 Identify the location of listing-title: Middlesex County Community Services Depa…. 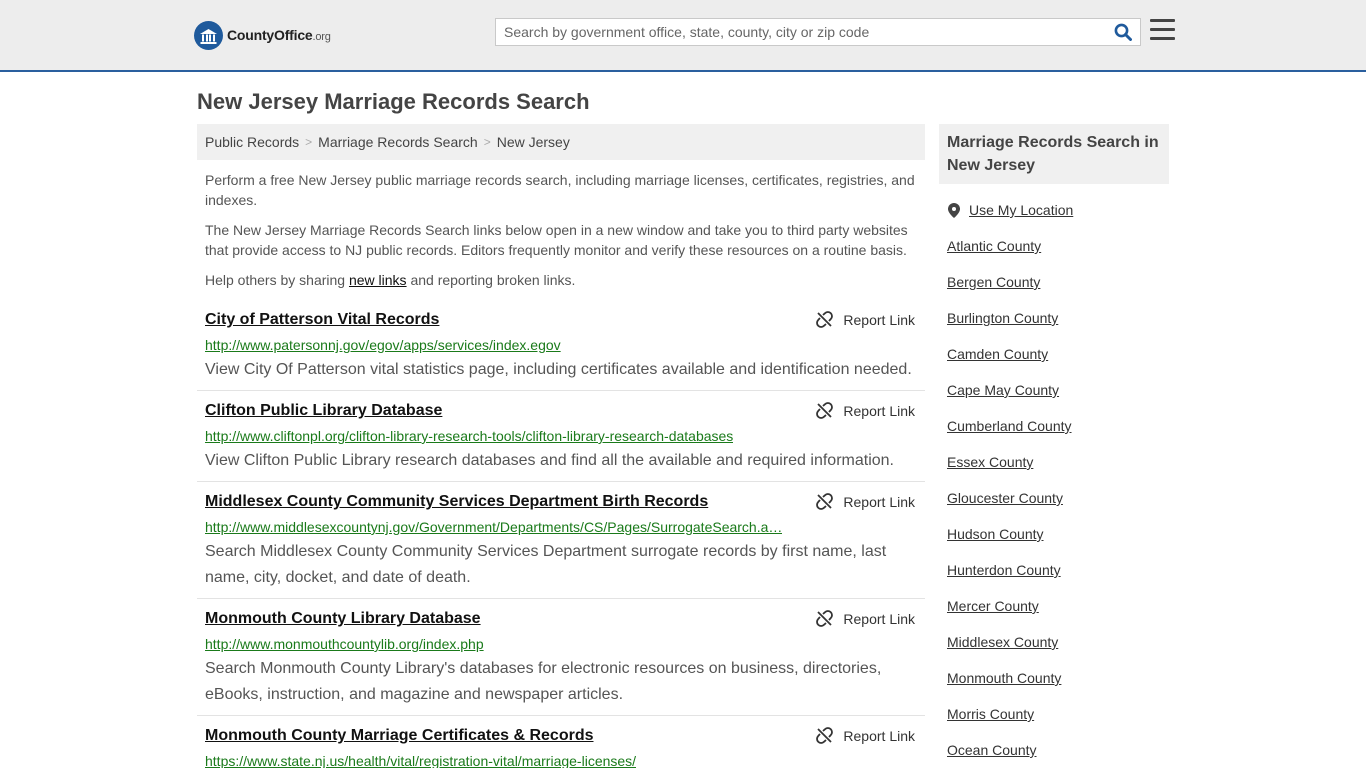
(456, 502).